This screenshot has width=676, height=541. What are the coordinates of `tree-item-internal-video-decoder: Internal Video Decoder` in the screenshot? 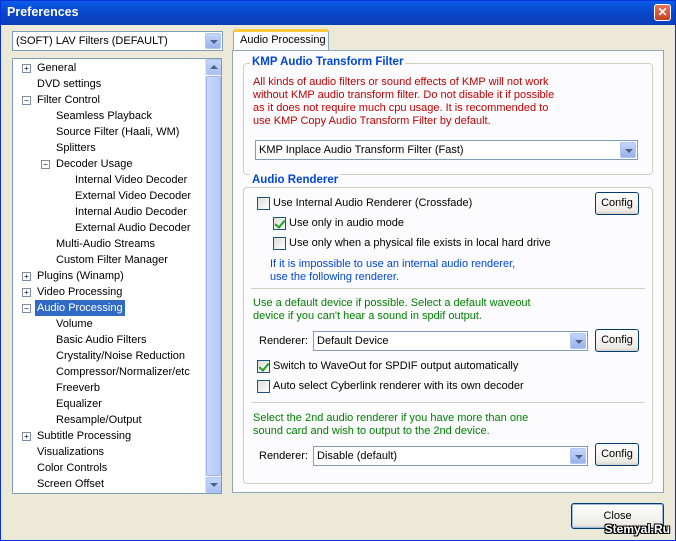 It's located at (131, 180).